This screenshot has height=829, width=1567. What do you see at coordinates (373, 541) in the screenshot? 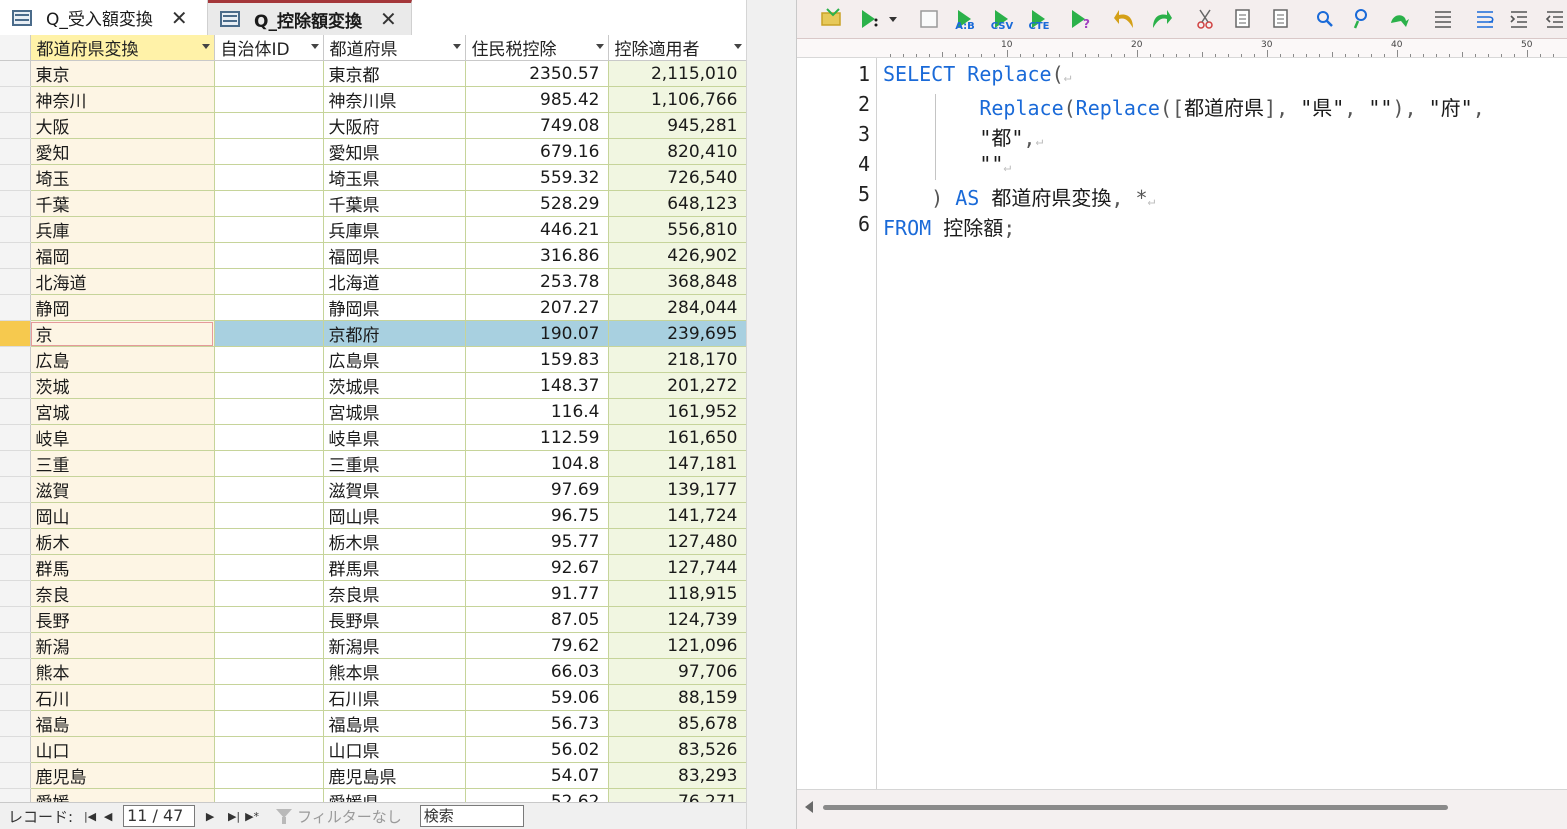
I see `table-row: 栃木 栃木県 95.77 127,480` at bounding box center [373, 541].